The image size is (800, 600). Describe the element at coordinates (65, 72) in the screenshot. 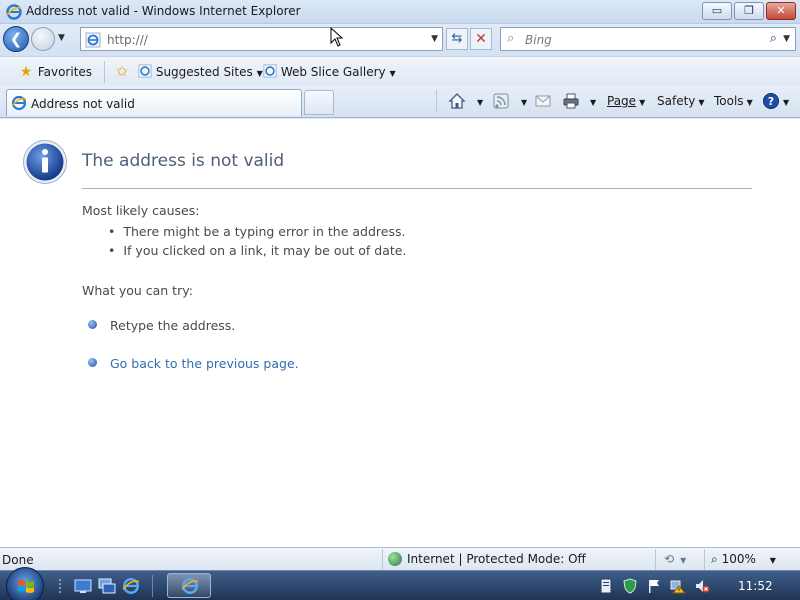

I see `favorites-label: Favorites` at that location.